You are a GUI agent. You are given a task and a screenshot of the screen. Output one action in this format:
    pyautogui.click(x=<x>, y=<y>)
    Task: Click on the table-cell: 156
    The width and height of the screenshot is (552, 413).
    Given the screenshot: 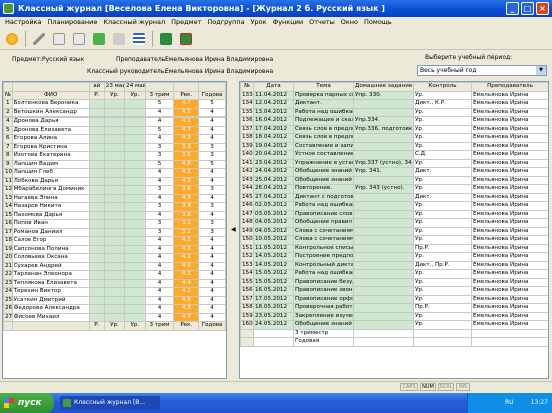 What is the action you would take?
    pyautogui.click(x=247, y=291)
    